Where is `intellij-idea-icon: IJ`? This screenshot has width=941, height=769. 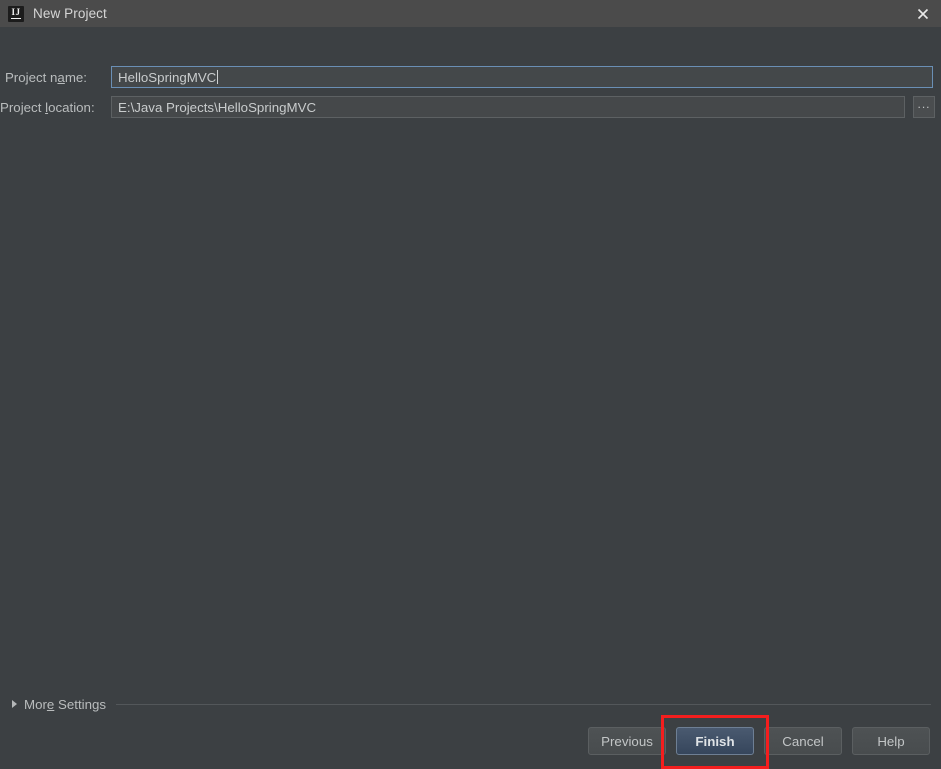 intellij-idea-icon: IJ is located at coordinates (16, 13).